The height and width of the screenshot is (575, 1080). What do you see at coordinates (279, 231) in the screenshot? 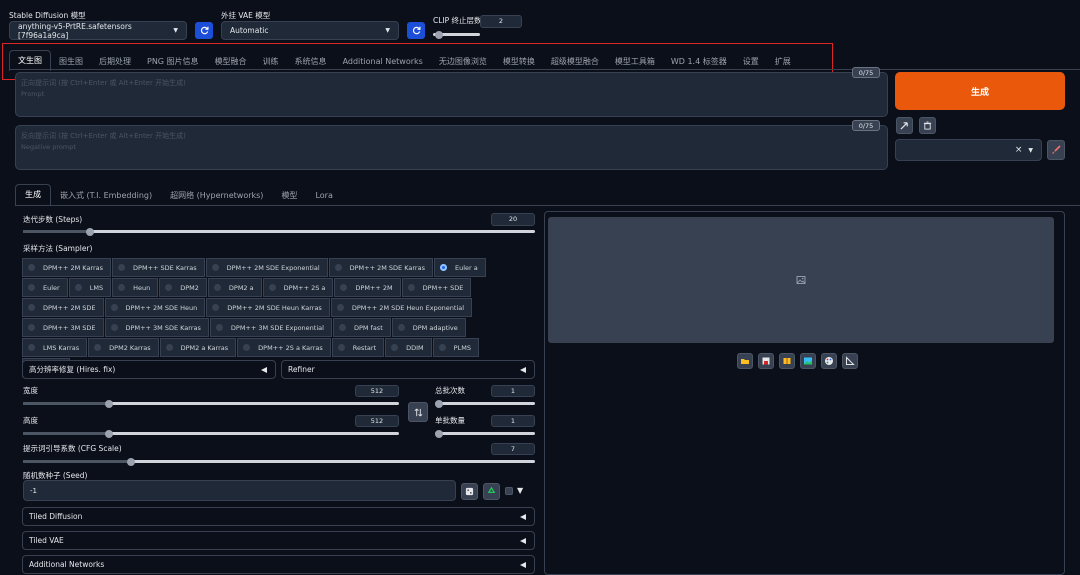
I see `steps-slider` at bounding box center [279, 231].